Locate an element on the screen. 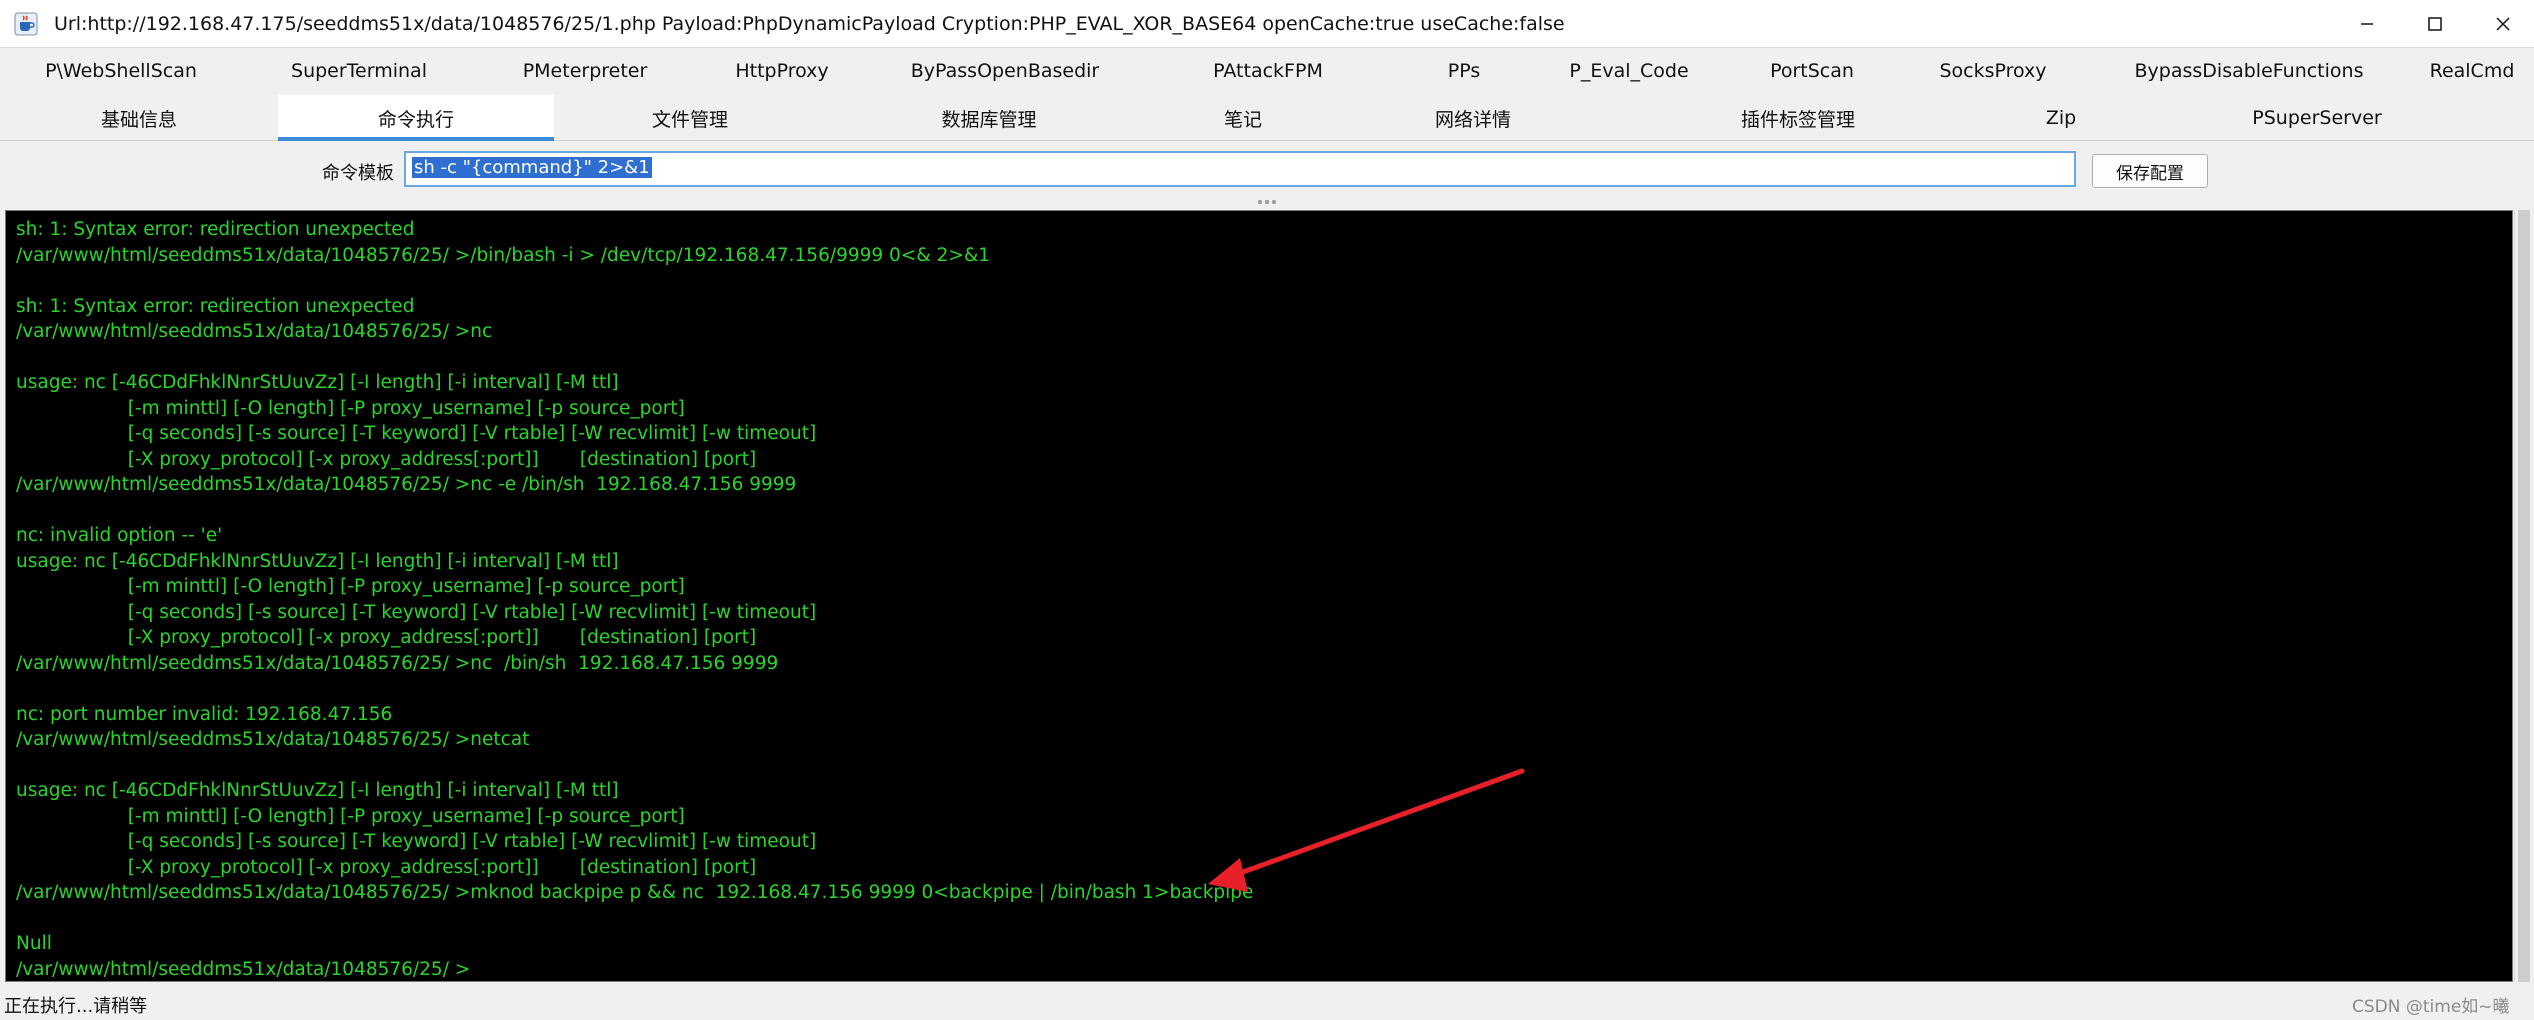  tab-realcmd: RealCmd is located at coordinates (2472, 71).